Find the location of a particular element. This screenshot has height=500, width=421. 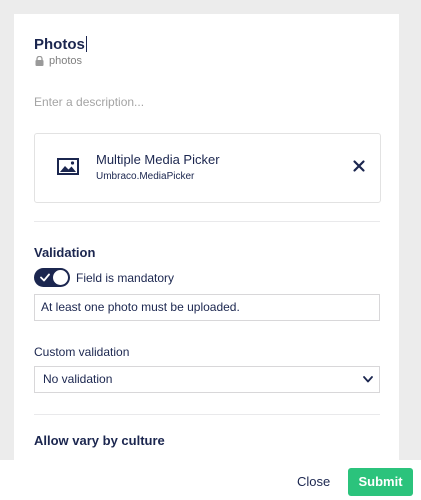

mandatory-toggle is located at coordinates (52, 277).